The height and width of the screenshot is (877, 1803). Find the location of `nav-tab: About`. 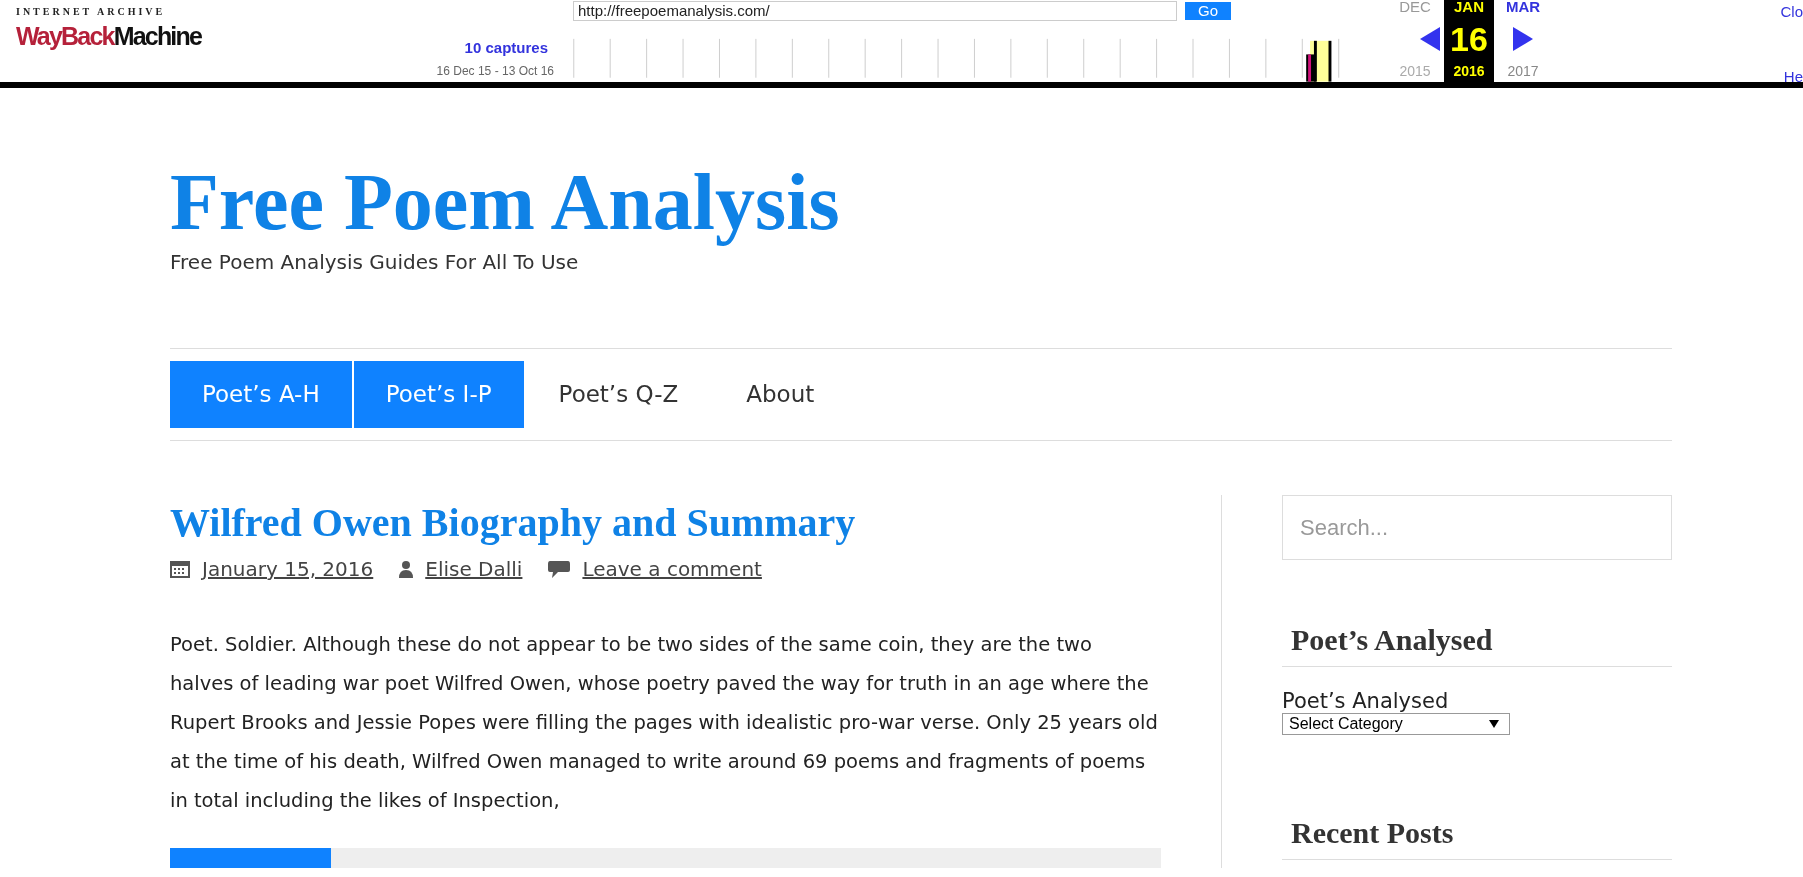

nav-tab: About is located at coordinates (780, 394).